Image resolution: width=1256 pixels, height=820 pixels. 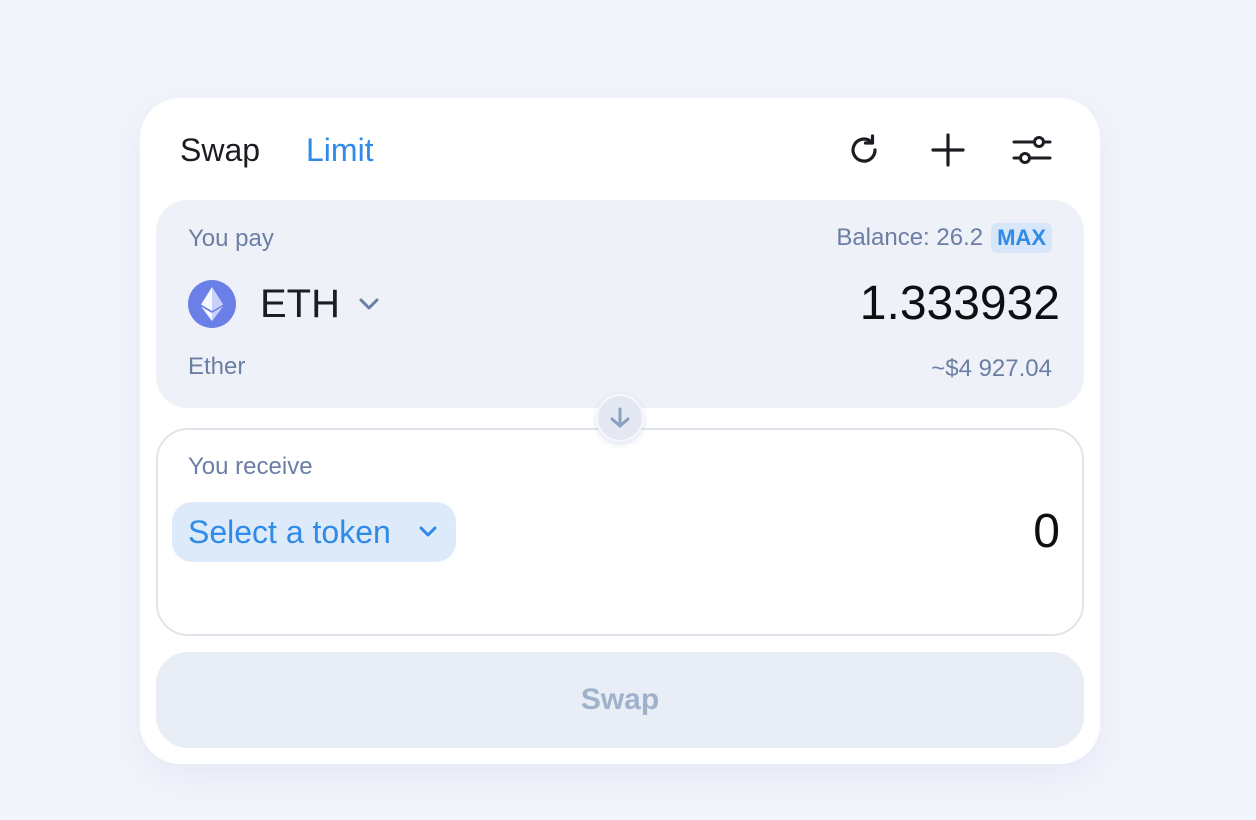 What do you see at coordinates (300, 304) in the screenshot?
I see `pay-token-symbol: ETH` at bounding box center [300, 304].